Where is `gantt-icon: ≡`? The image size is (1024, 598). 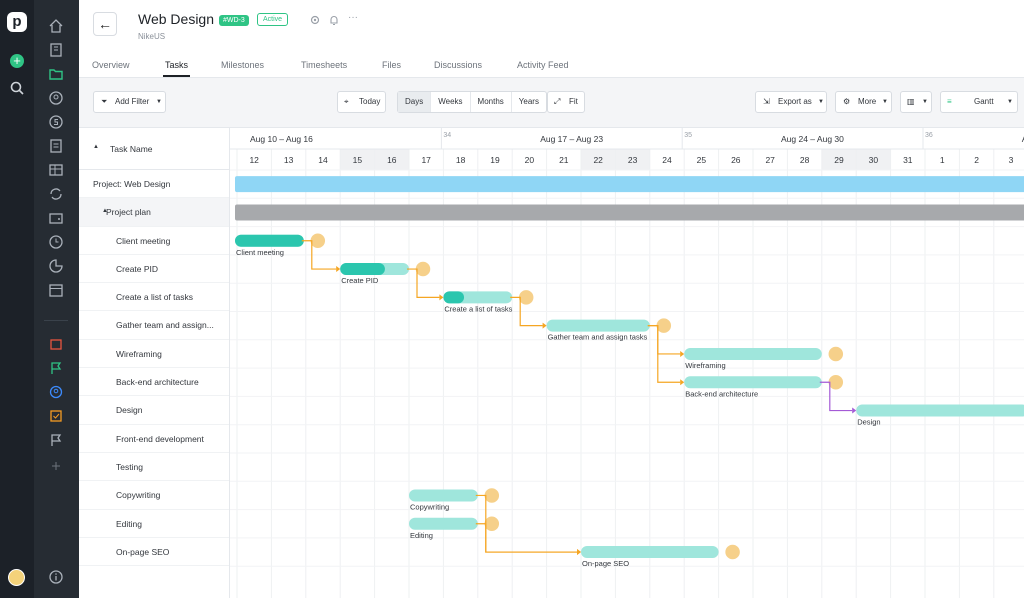 gantt-icon: ≡ is located at coordinates (949, 101).